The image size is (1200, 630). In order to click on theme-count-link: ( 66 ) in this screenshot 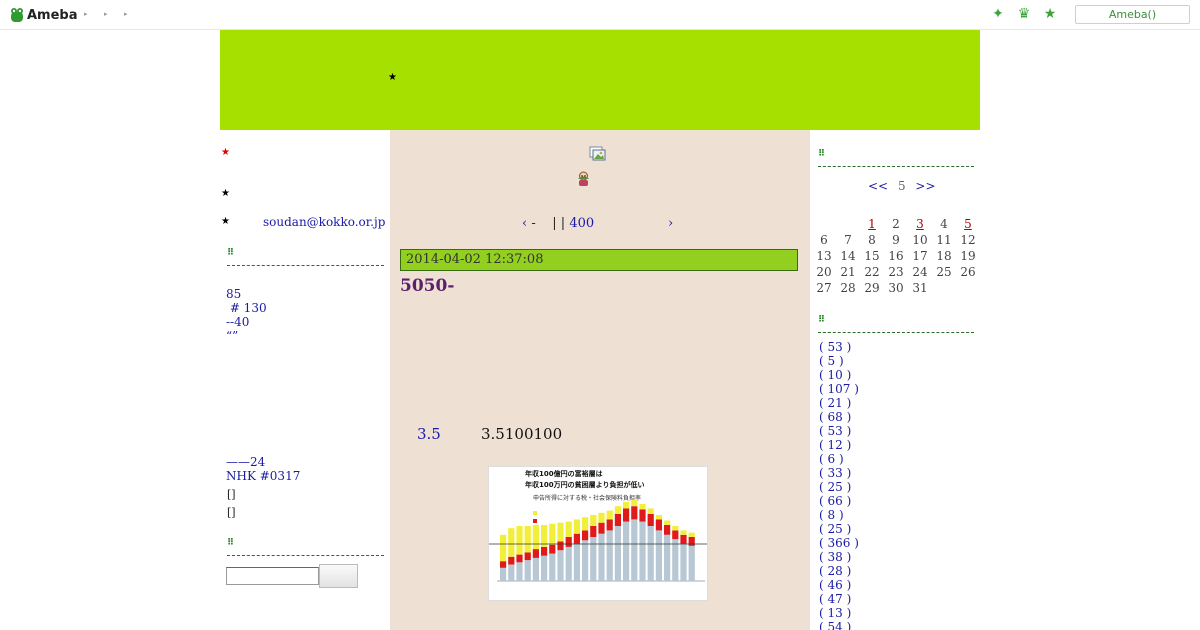, I will do `click(839, 501)`.